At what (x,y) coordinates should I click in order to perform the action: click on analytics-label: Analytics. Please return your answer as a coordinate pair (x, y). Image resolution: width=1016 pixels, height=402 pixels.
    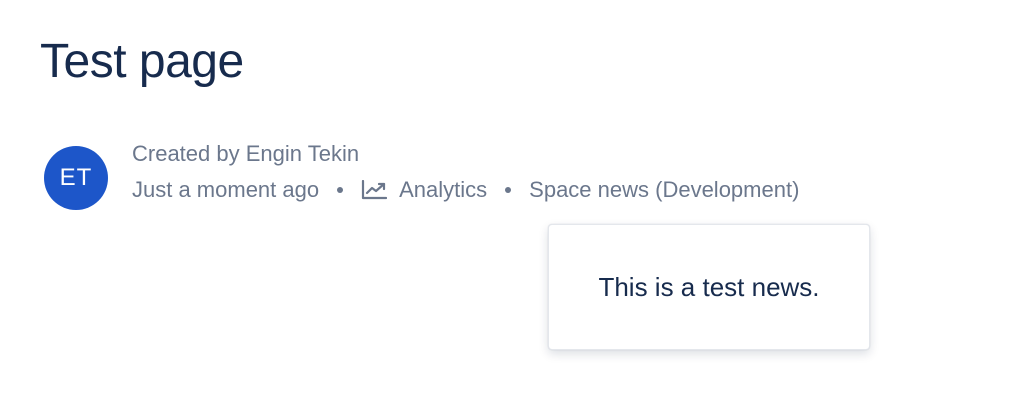
    Looking at the image, I should click on (443, 189).